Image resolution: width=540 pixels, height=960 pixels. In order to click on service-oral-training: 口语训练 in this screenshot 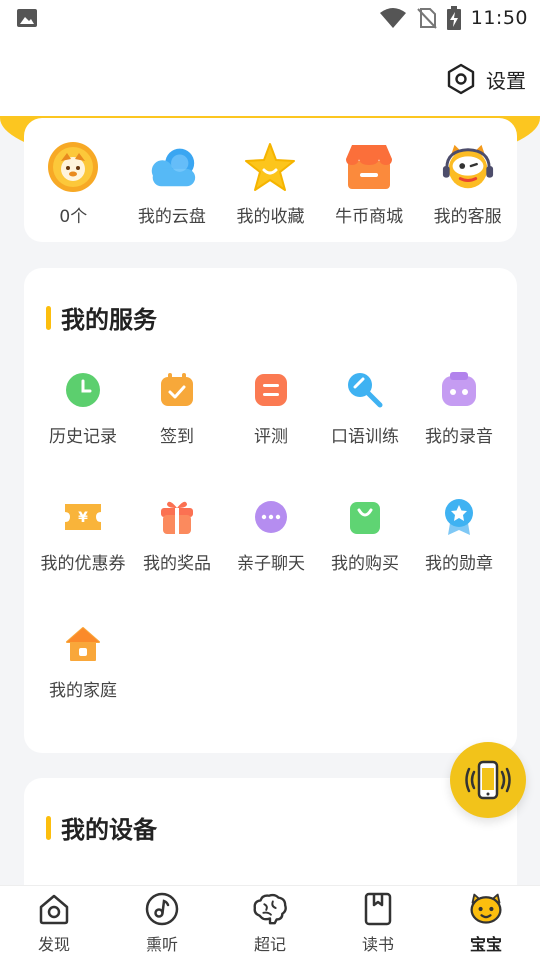, I will do `click(365, 408)`.